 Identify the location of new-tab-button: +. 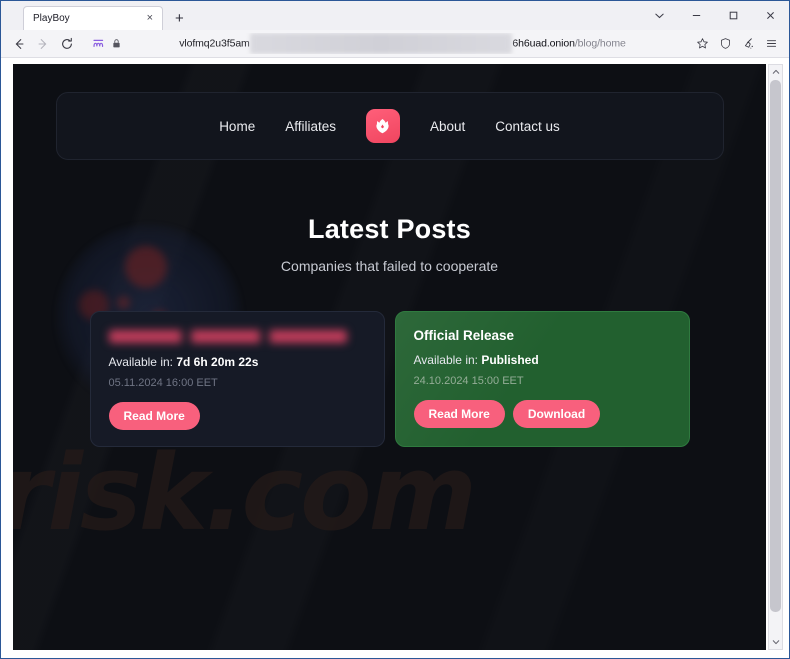
(179, 18).